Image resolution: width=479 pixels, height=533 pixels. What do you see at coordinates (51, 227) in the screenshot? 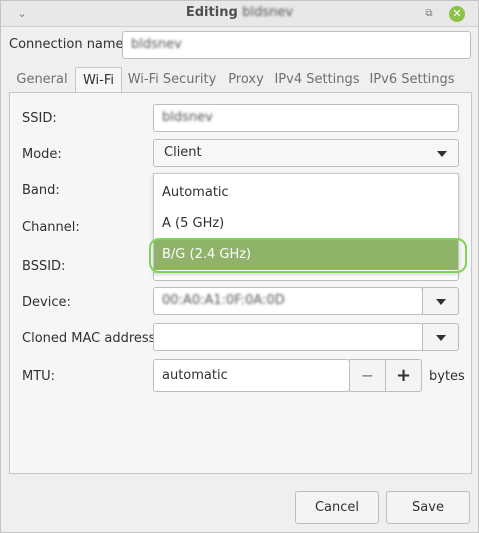
I see `channel-label: Channel:` at bounding box center [51, 227].